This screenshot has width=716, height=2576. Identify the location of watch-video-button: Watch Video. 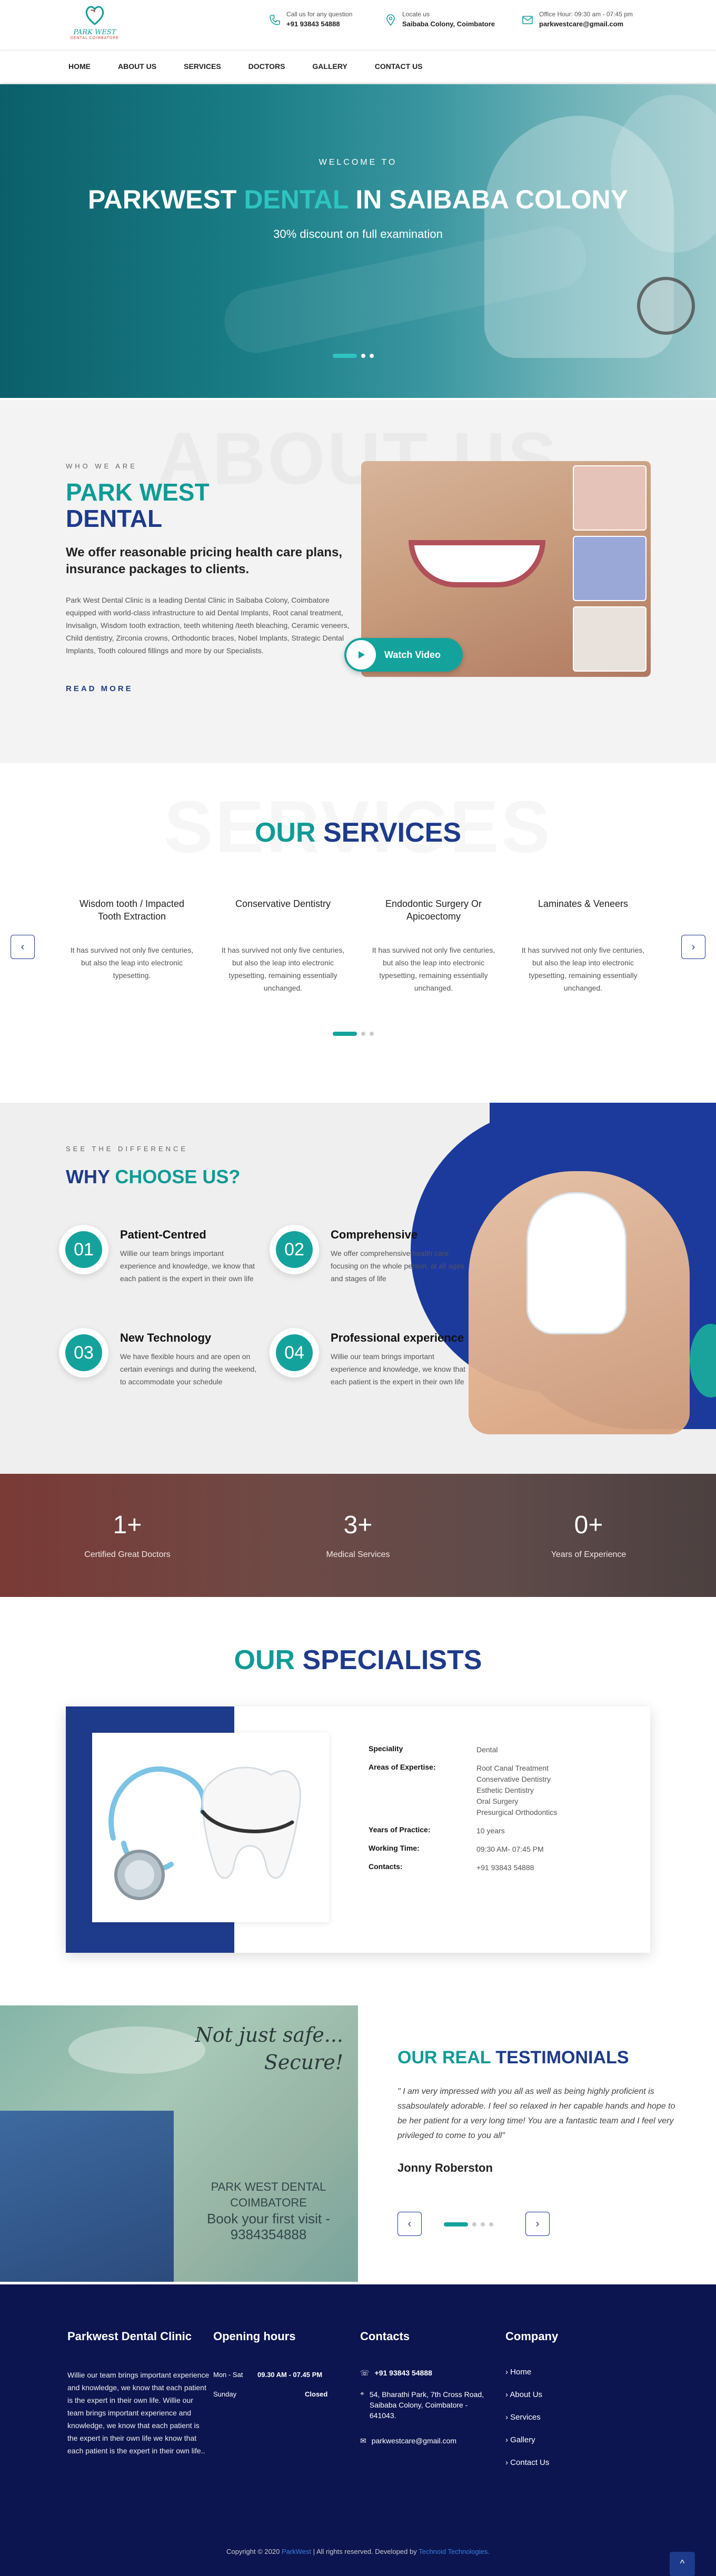
(403, 655).